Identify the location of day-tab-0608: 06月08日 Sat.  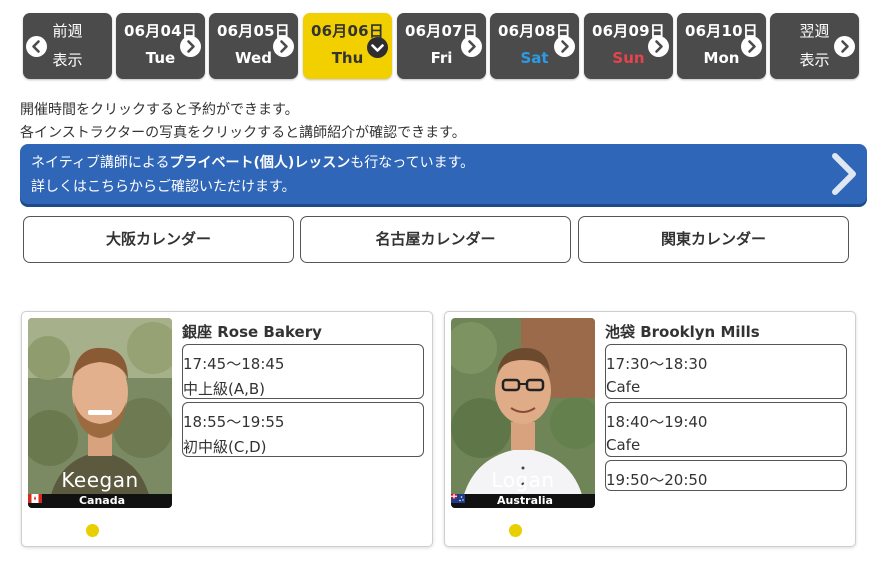
(534, 46).